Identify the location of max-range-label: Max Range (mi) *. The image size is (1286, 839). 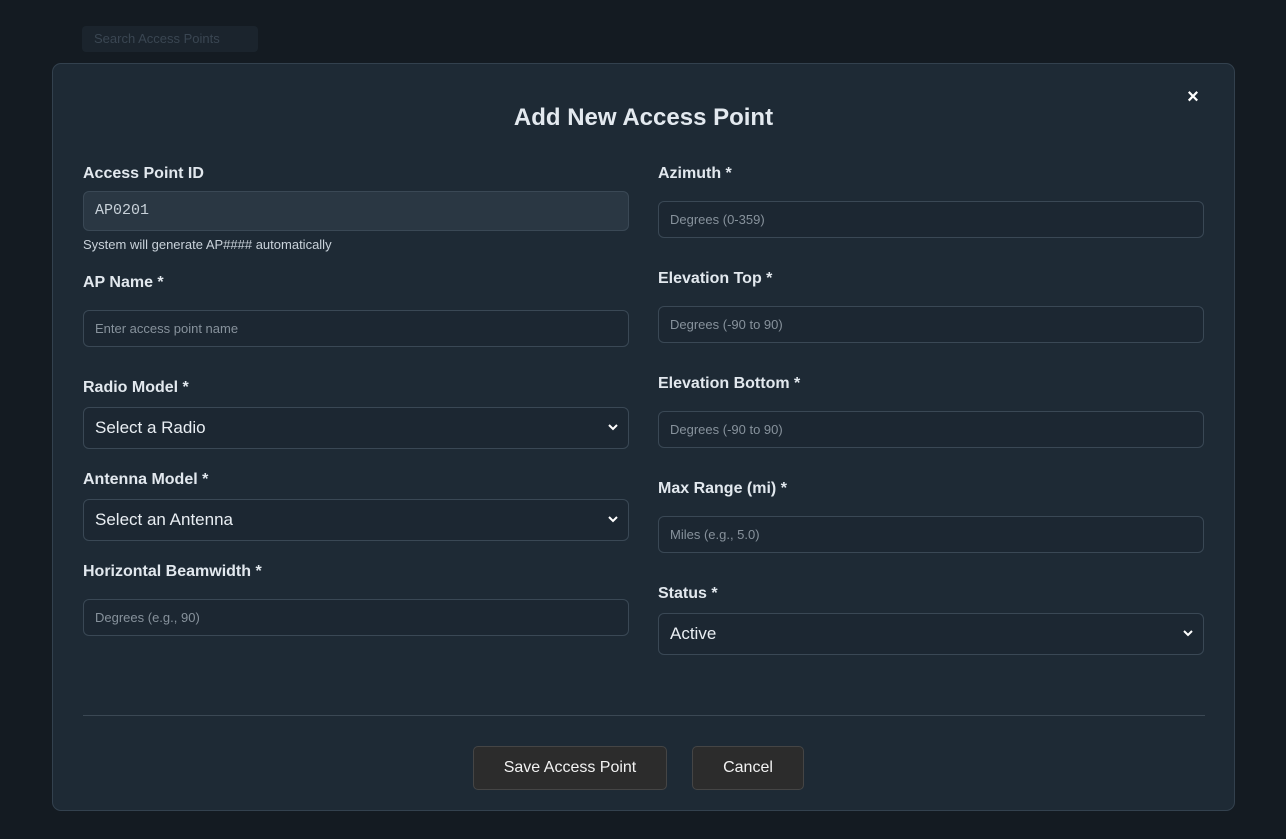
(722, 488).